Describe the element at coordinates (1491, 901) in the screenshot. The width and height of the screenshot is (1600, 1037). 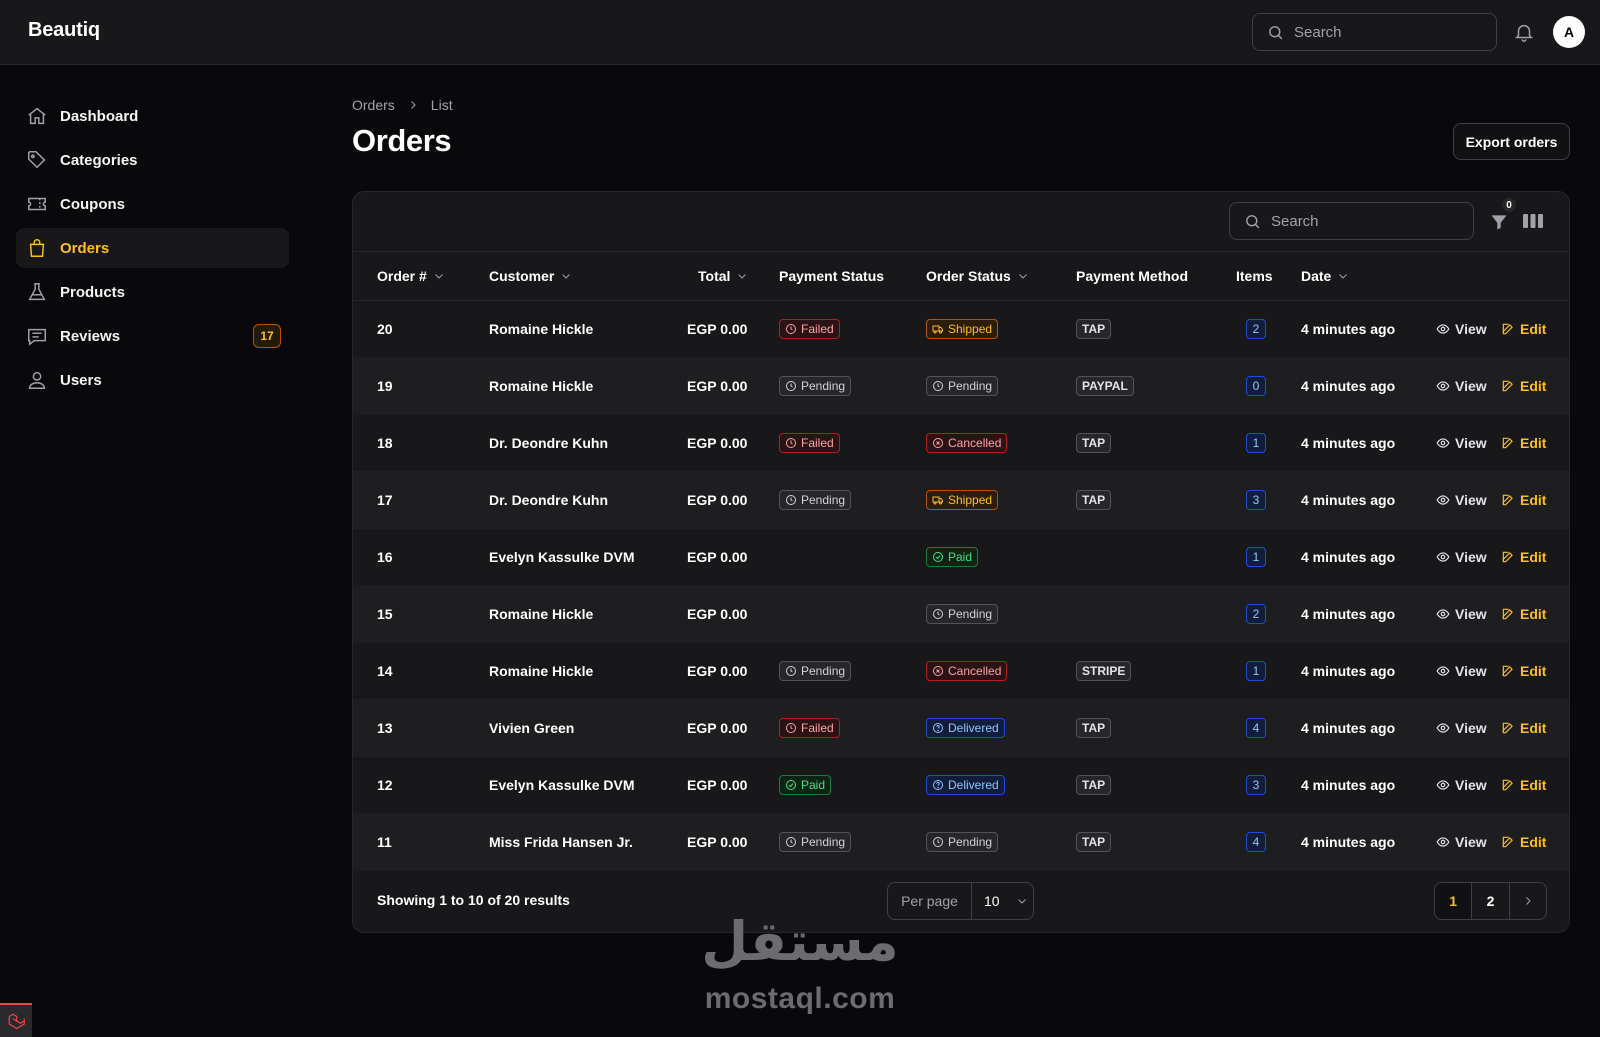
I see `page-button-2: 2` at that location.